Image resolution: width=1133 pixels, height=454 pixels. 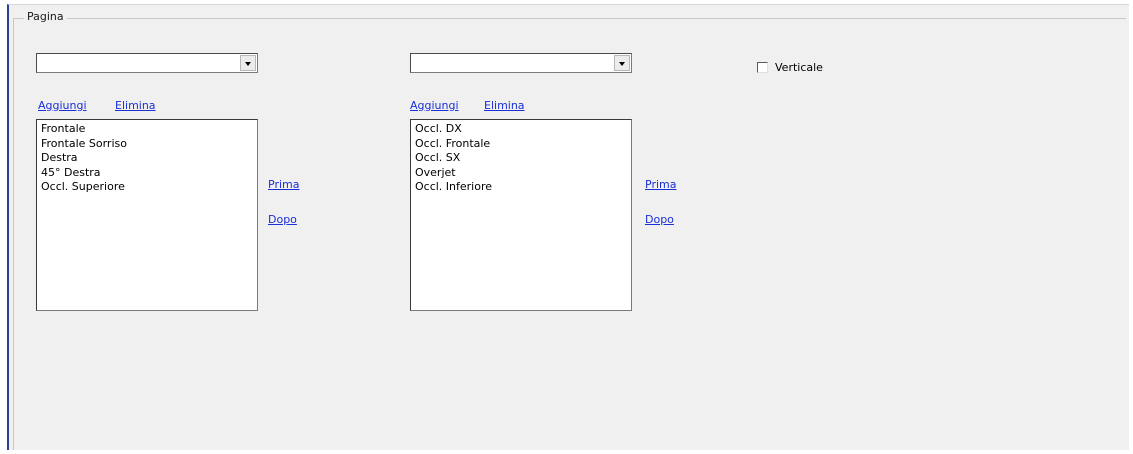 What do you see at coordinates (45, 17) in the screenshot?
I see `group-title: Pagina` at bounding box center [45, 17].